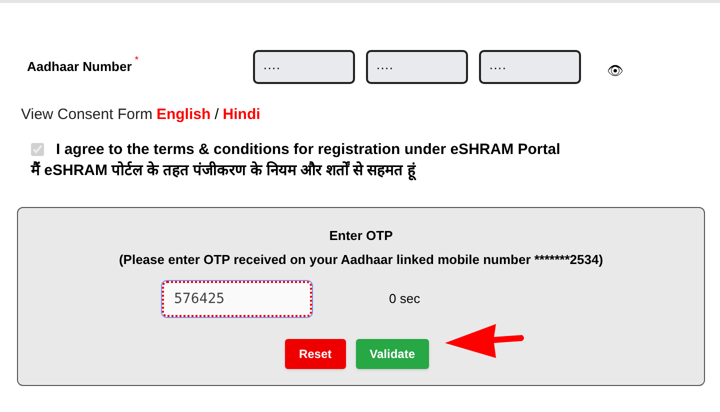 The width and height of the screenshot is (720, 412). Describe the element at coordinates (404, 299) in the screenshot. I see `otp-timer: 0 sec` at that location.